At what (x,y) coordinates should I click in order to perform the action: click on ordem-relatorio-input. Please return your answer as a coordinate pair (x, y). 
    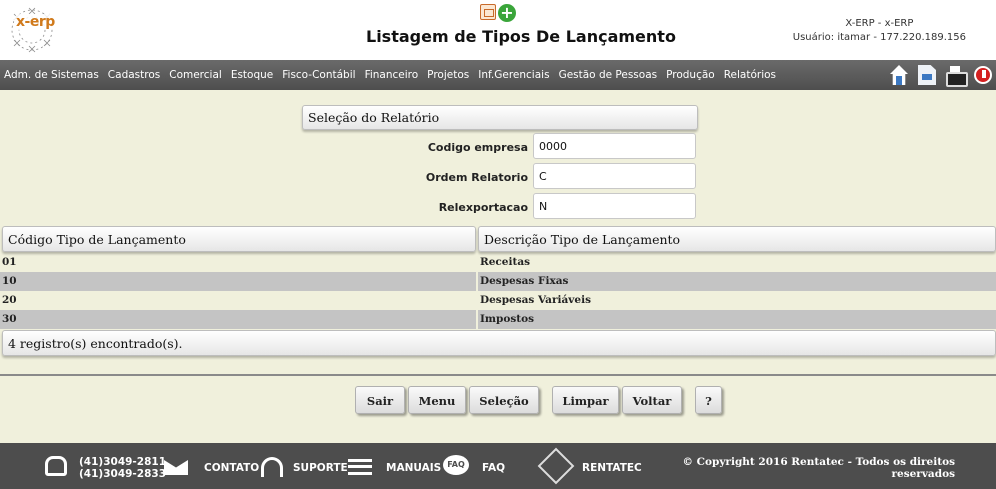
    Looking at the image, I should click on (614, 176).